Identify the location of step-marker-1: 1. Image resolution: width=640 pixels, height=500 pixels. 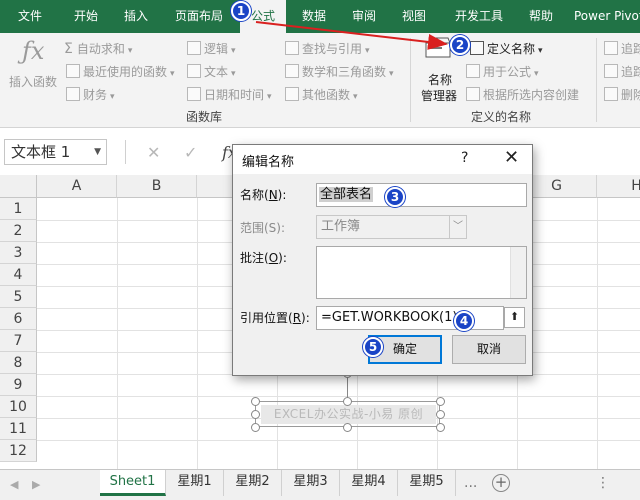
(241, 11).